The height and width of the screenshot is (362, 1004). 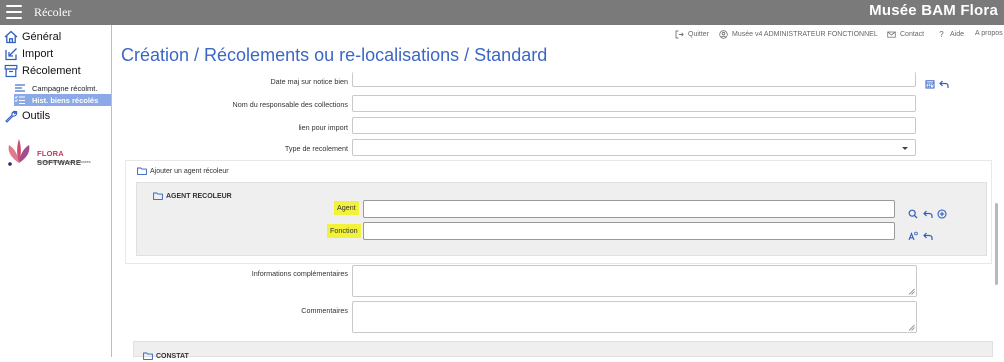 What do you see at coordinates (309, 81) in the screenshot?
I see `date-maj-label: Date maj sur notice bien` at bounding box center [309, 81].